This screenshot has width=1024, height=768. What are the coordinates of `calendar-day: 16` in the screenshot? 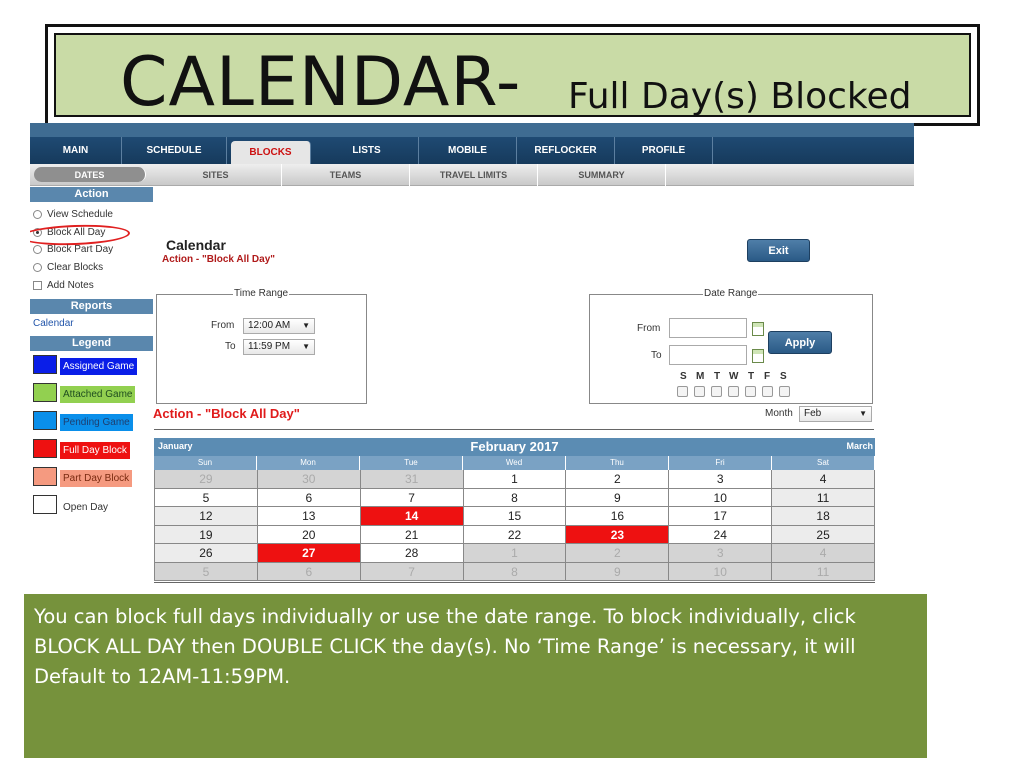 It's located at (618, 516).